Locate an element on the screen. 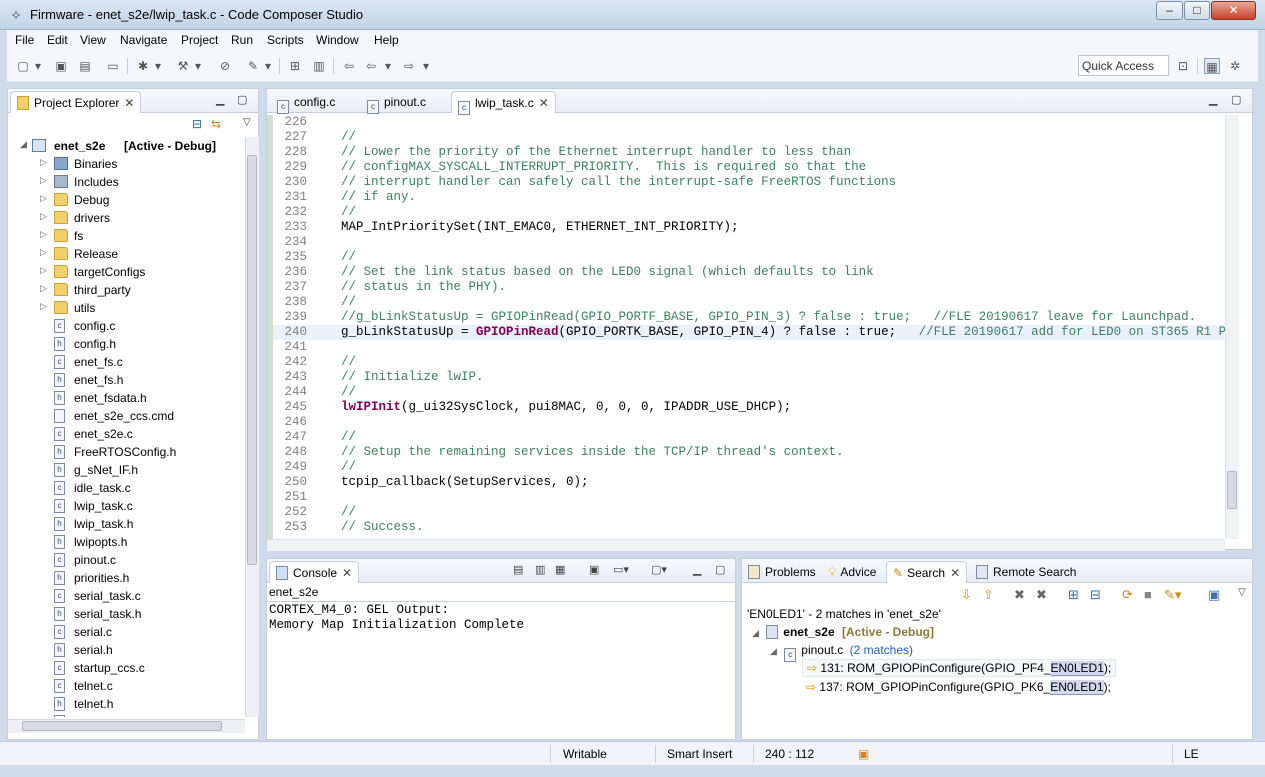  code-line: 249 // is located at coordinates (748, 467).